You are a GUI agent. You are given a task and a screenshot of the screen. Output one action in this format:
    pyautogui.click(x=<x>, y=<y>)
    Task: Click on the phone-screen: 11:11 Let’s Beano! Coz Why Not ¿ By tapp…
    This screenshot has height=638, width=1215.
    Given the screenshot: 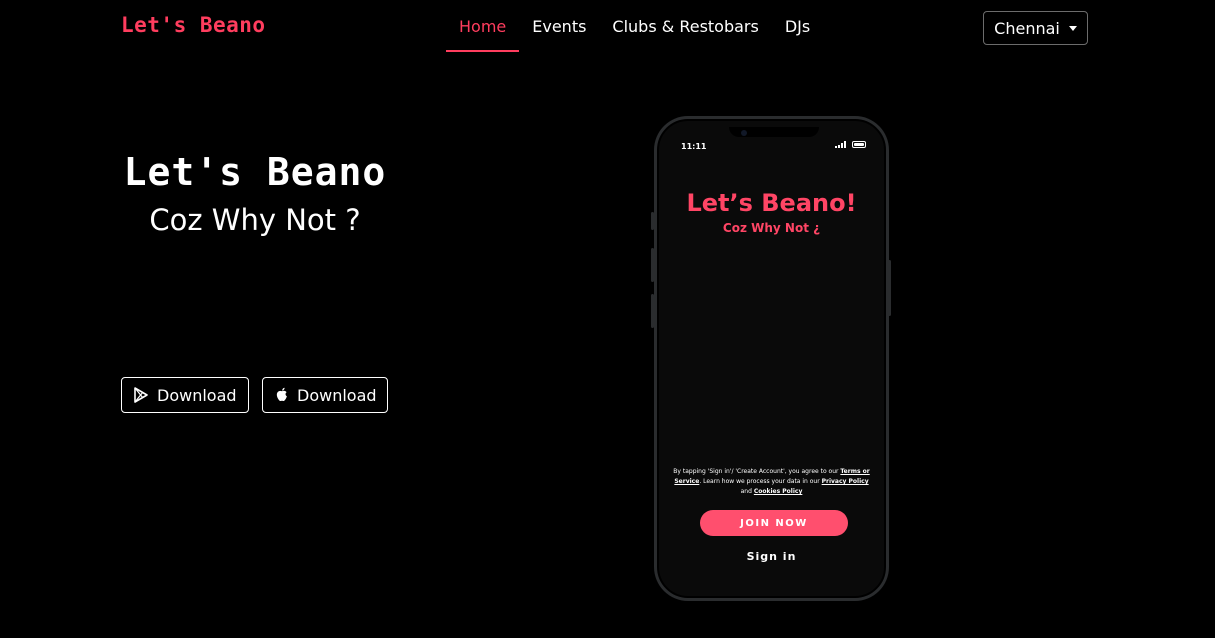 What is the action you would take?
    pyautogui.click(x=771, y=358)
    